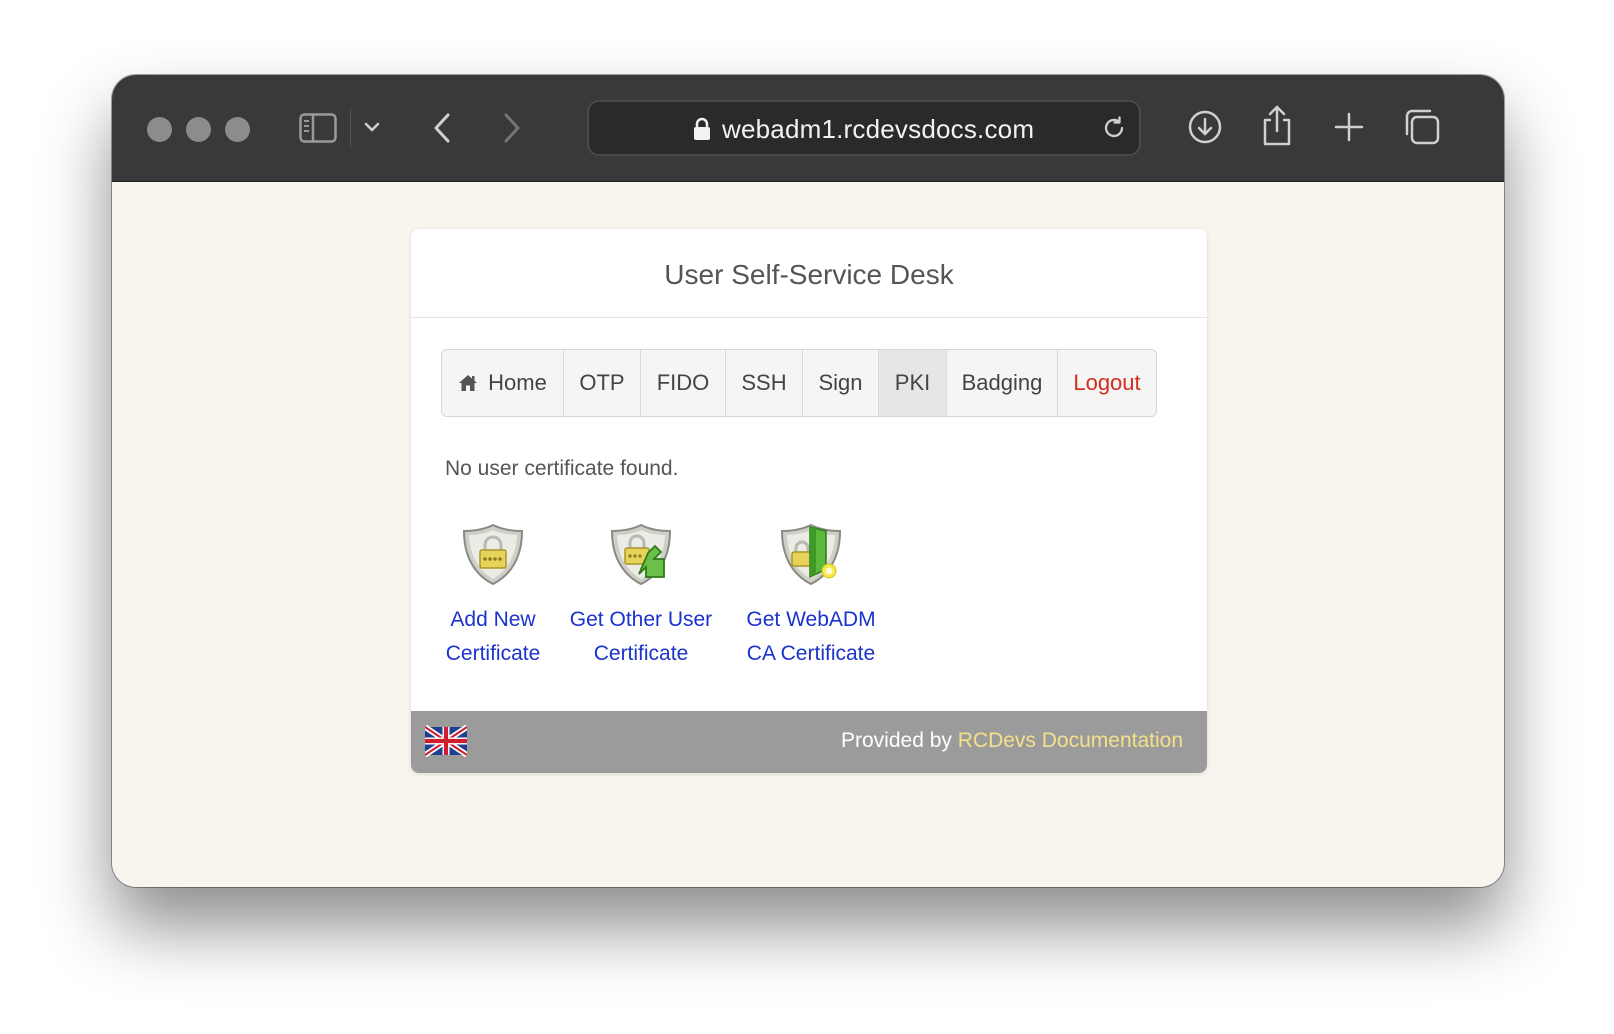 The height and width of the screenshot is (1034, 1614). I want to click on certificate-download-icon, so click(641, 554).